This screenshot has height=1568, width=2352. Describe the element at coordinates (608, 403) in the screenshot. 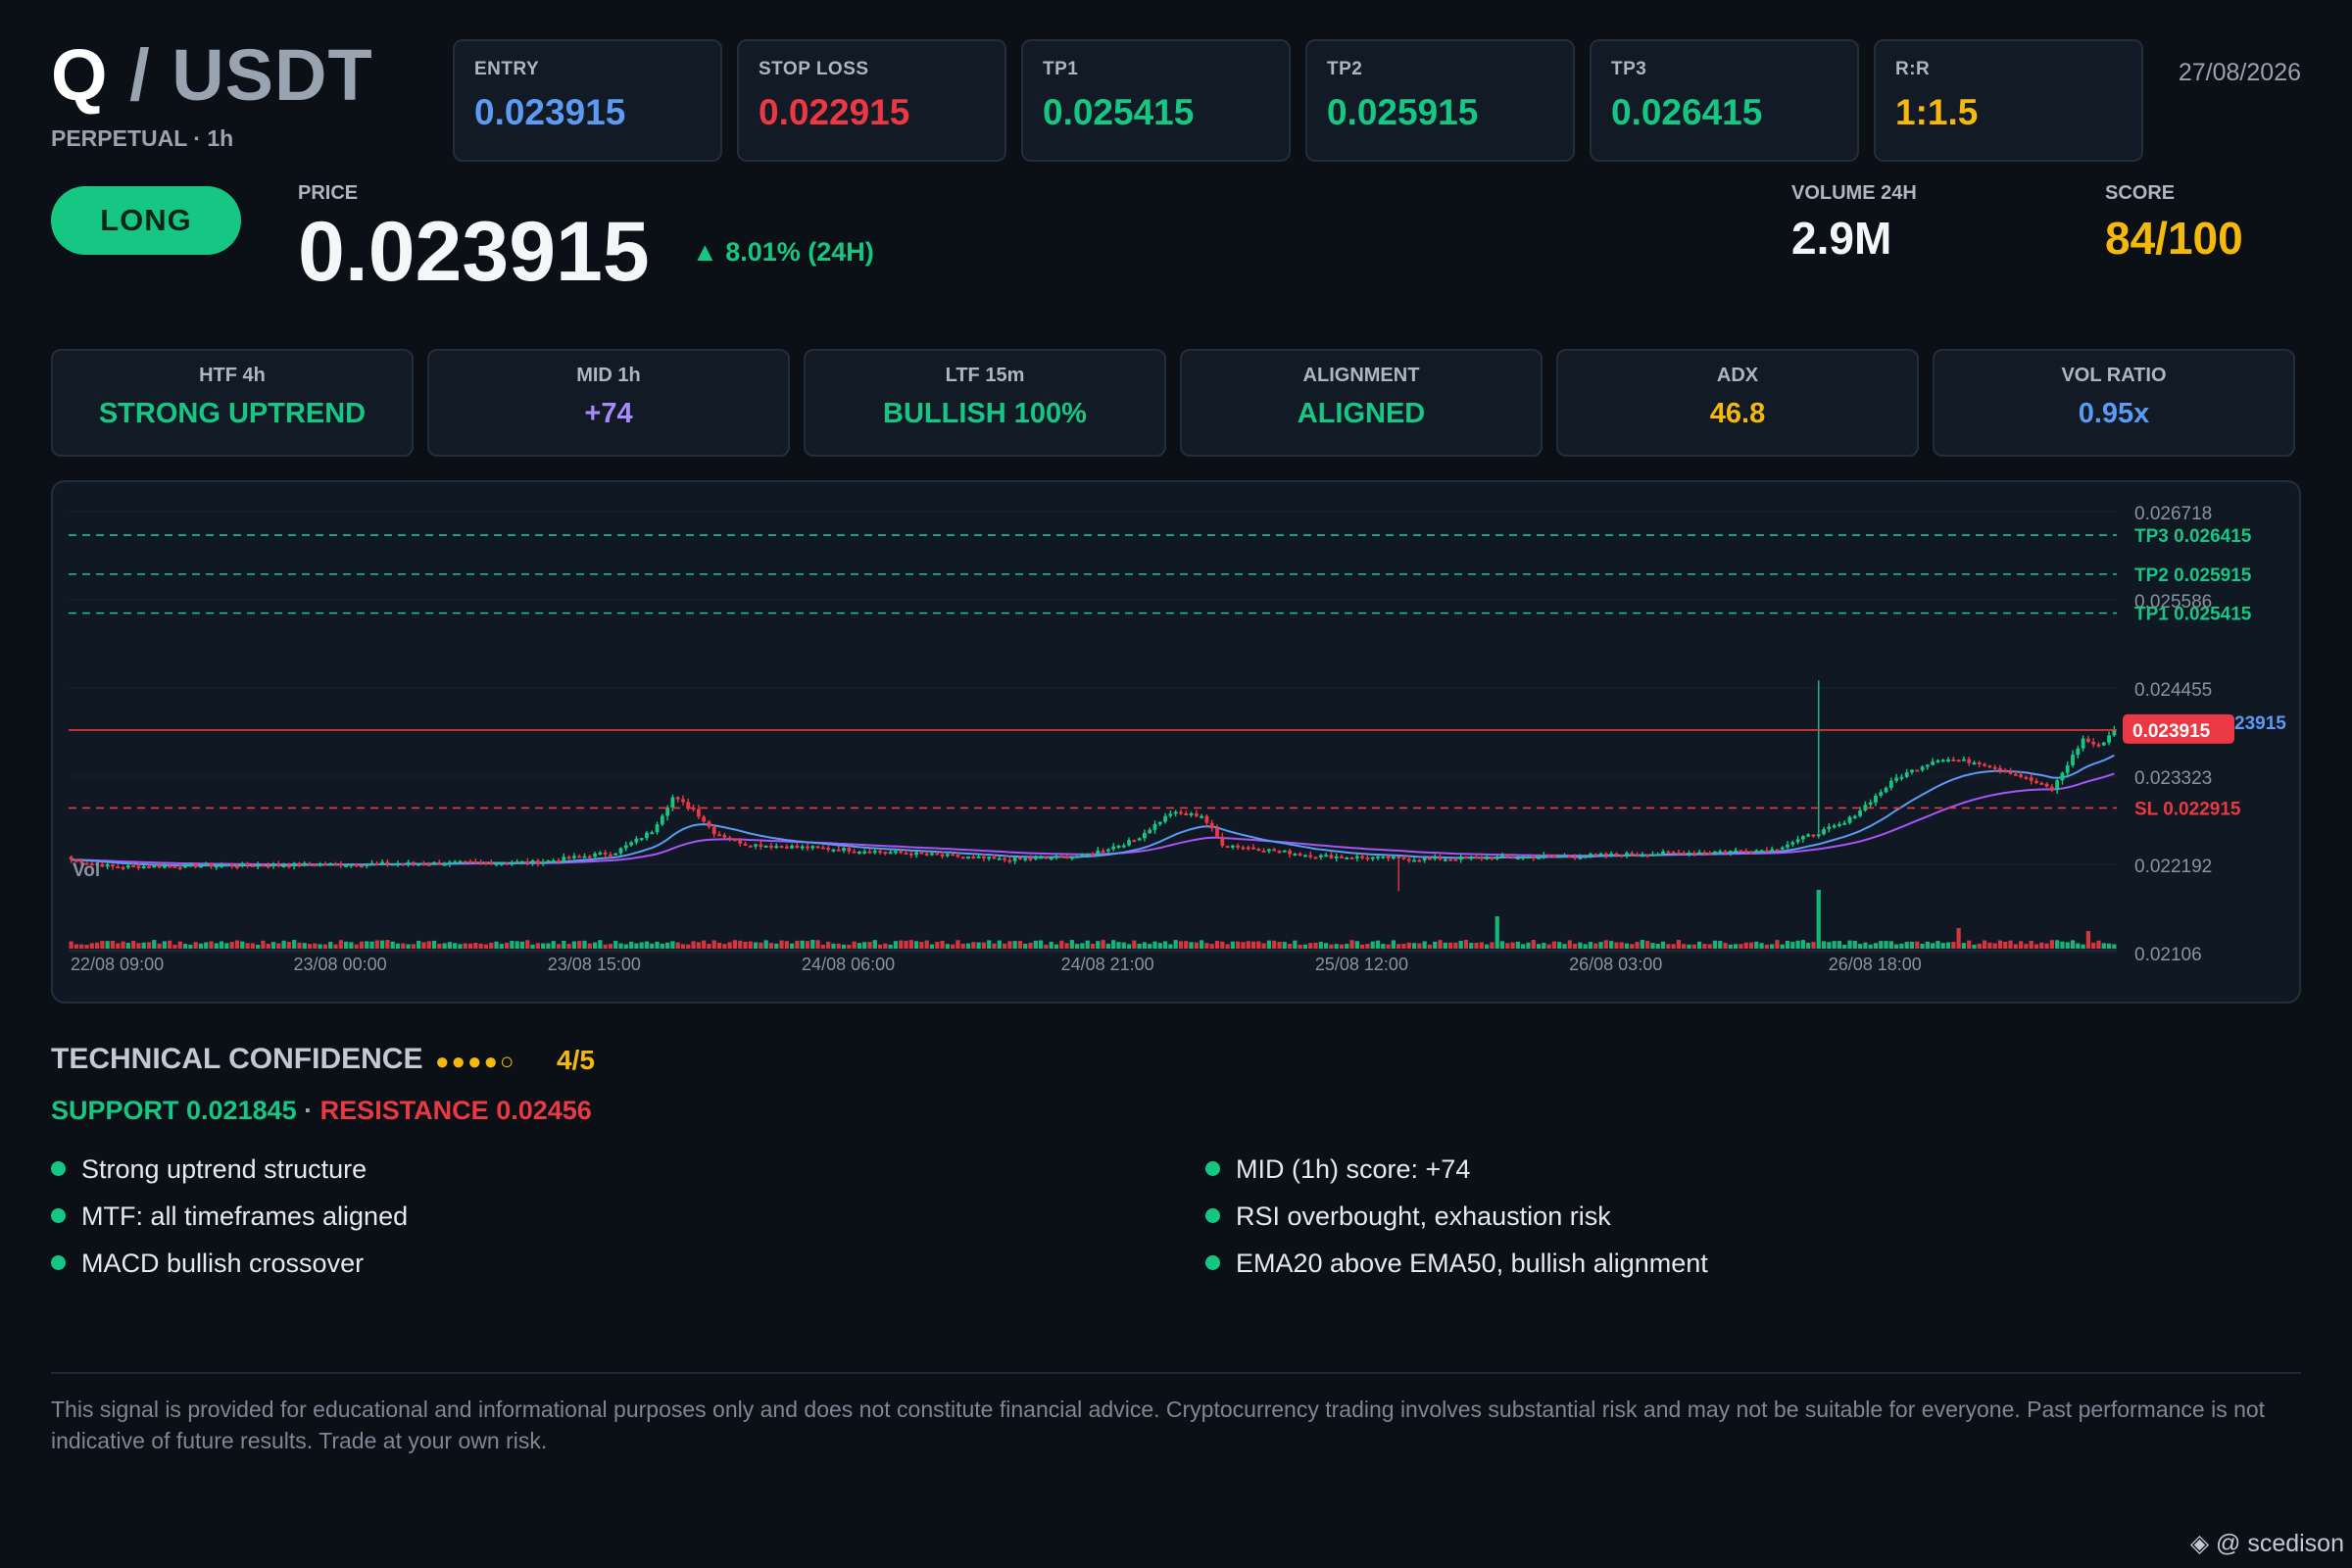

I see `indicator-mid: MID 1h +74` at that location.